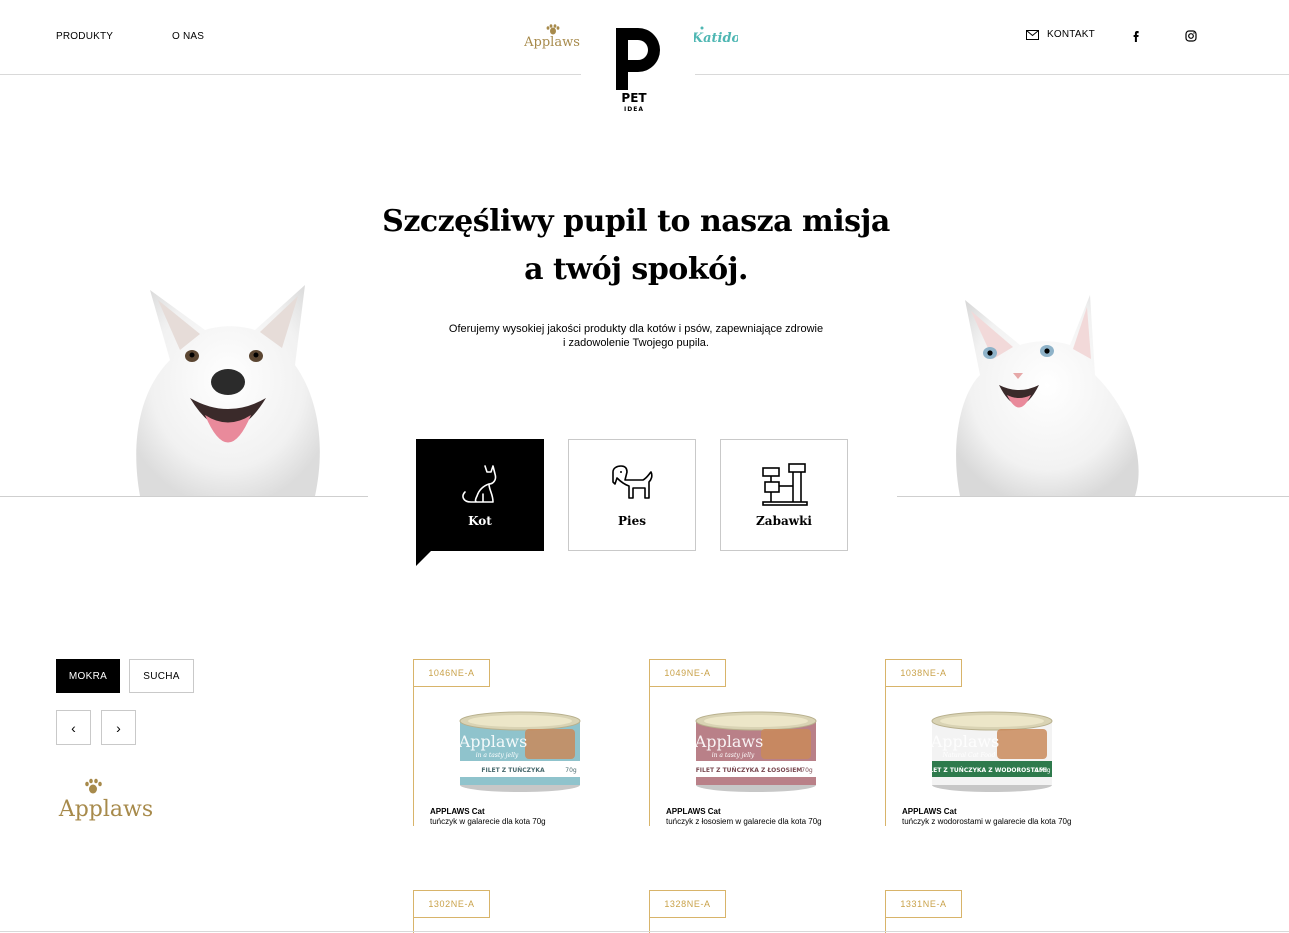  What do you see at coordinates (184, 496) in the screenshot?
I see `hero-divider-left` at bounding box center [184, 496].